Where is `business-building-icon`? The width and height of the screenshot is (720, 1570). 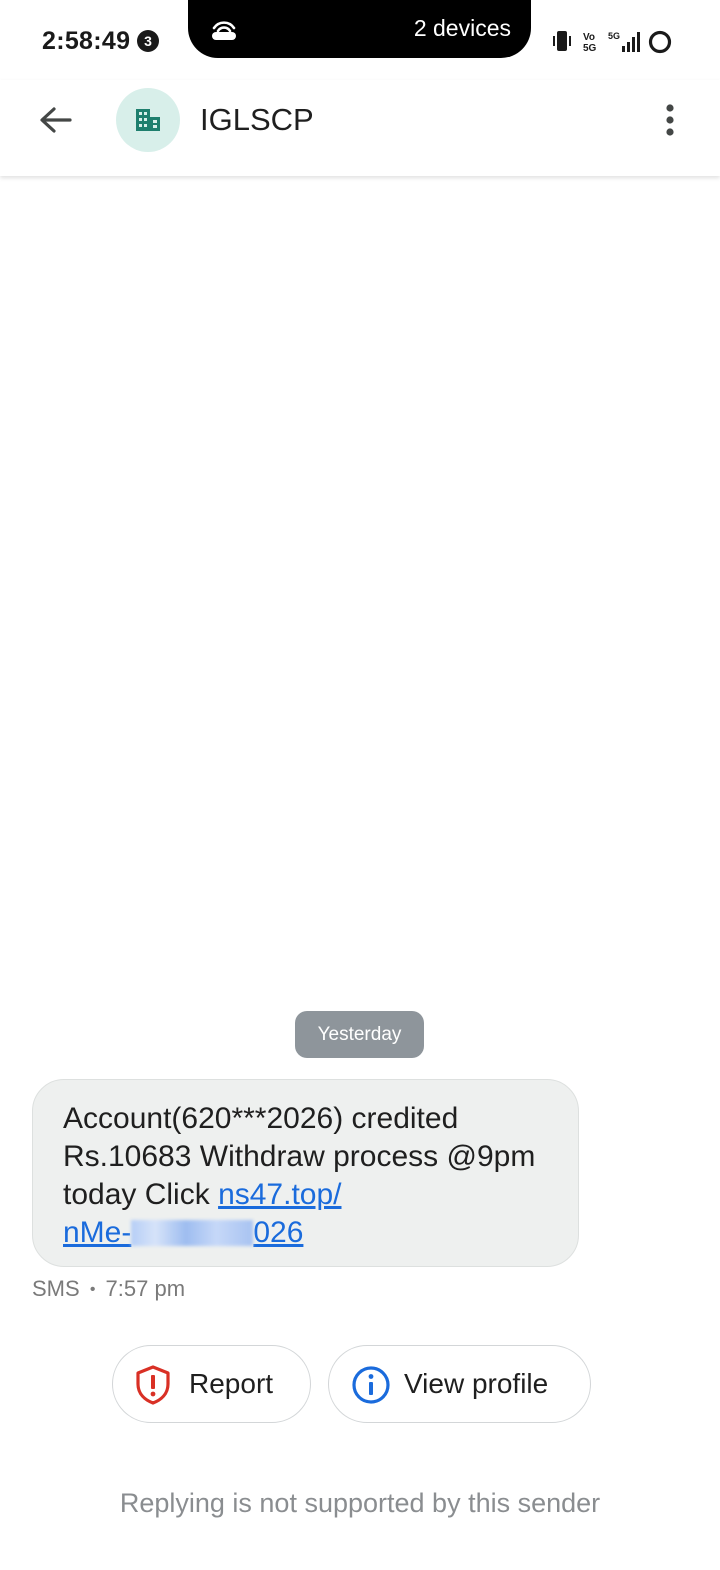
business-building-icon is located at coordinates (148, 120).